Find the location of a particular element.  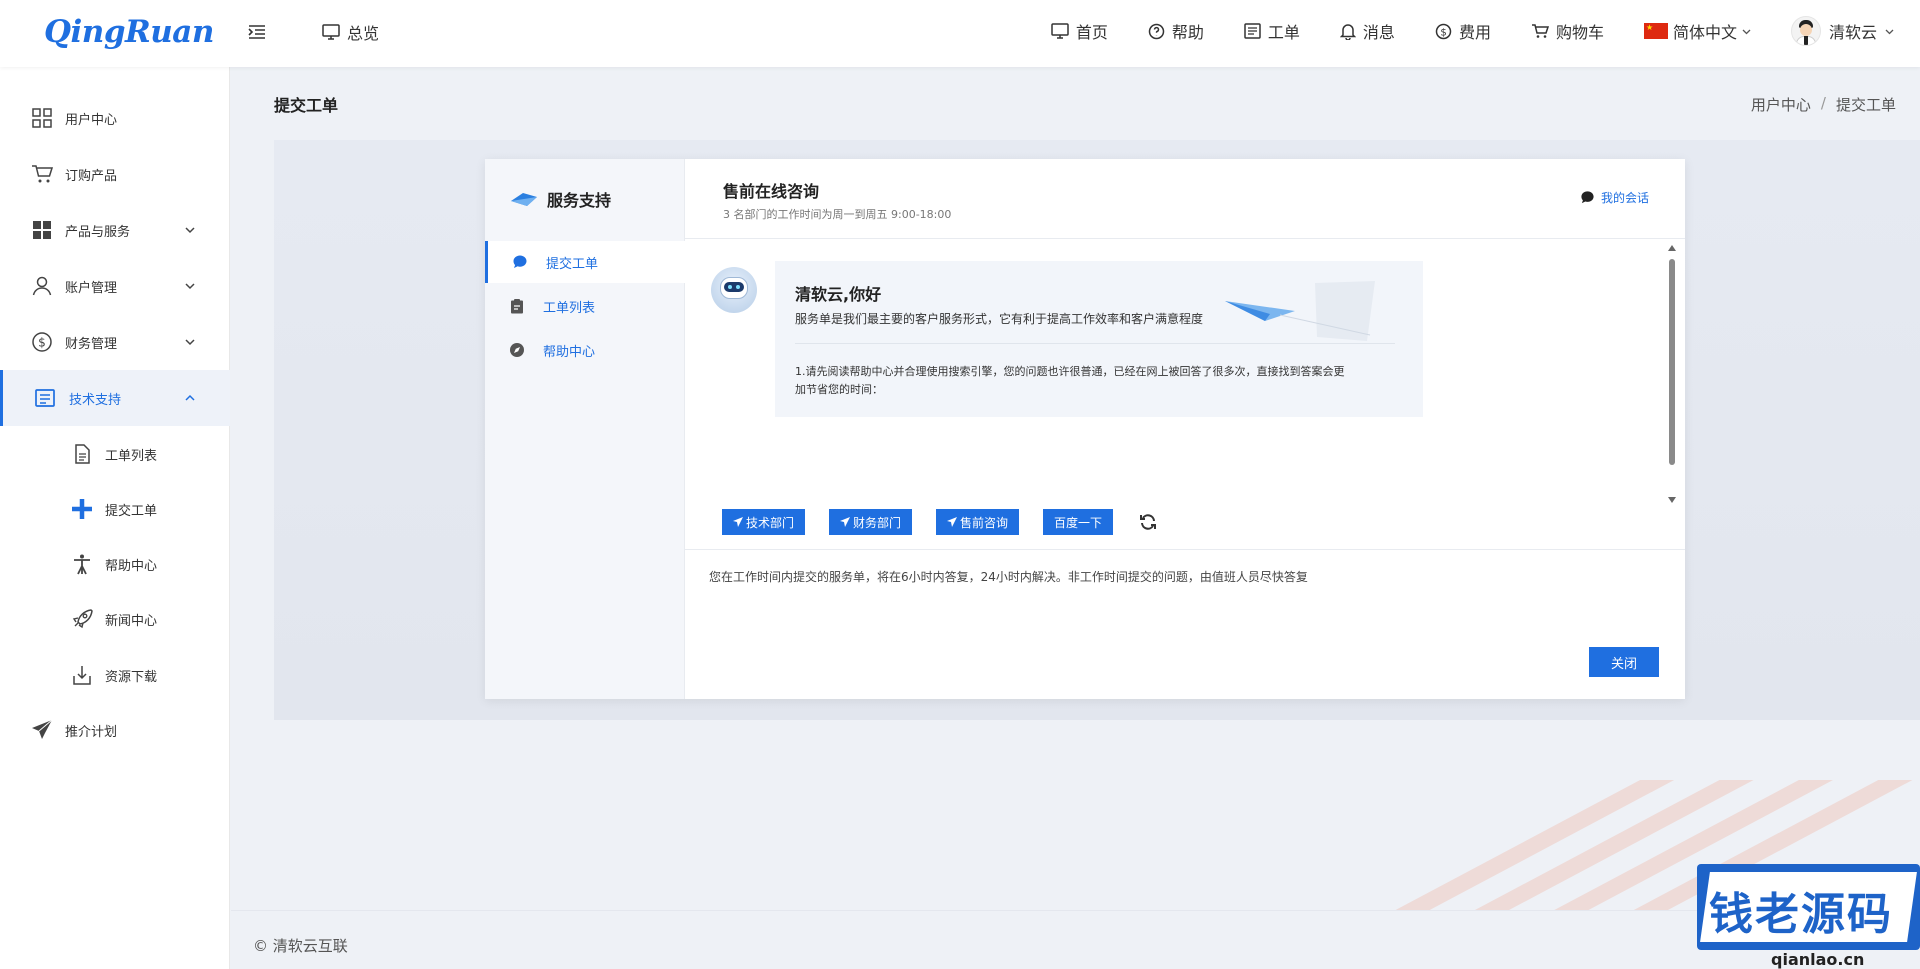

welcome-intro: 服务单是我们最主要的客户服务形式，它有利于提高工作效率和客户满意程度 is located at coordinates (999, 319).